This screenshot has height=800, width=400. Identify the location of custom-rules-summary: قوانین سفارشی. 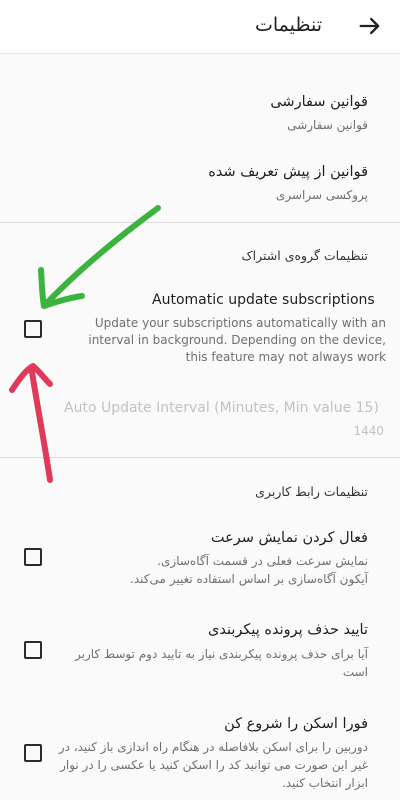
(327, 125).